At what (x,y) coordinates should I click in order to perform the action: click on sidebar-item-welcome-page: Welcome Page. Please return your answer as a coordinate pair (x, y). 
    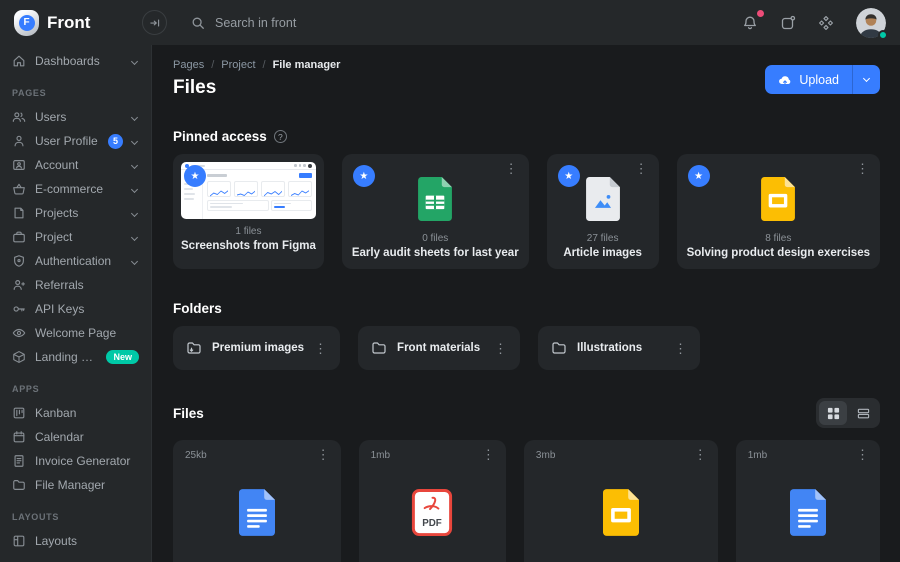
    Looking at the image, I should click on (75, 333).